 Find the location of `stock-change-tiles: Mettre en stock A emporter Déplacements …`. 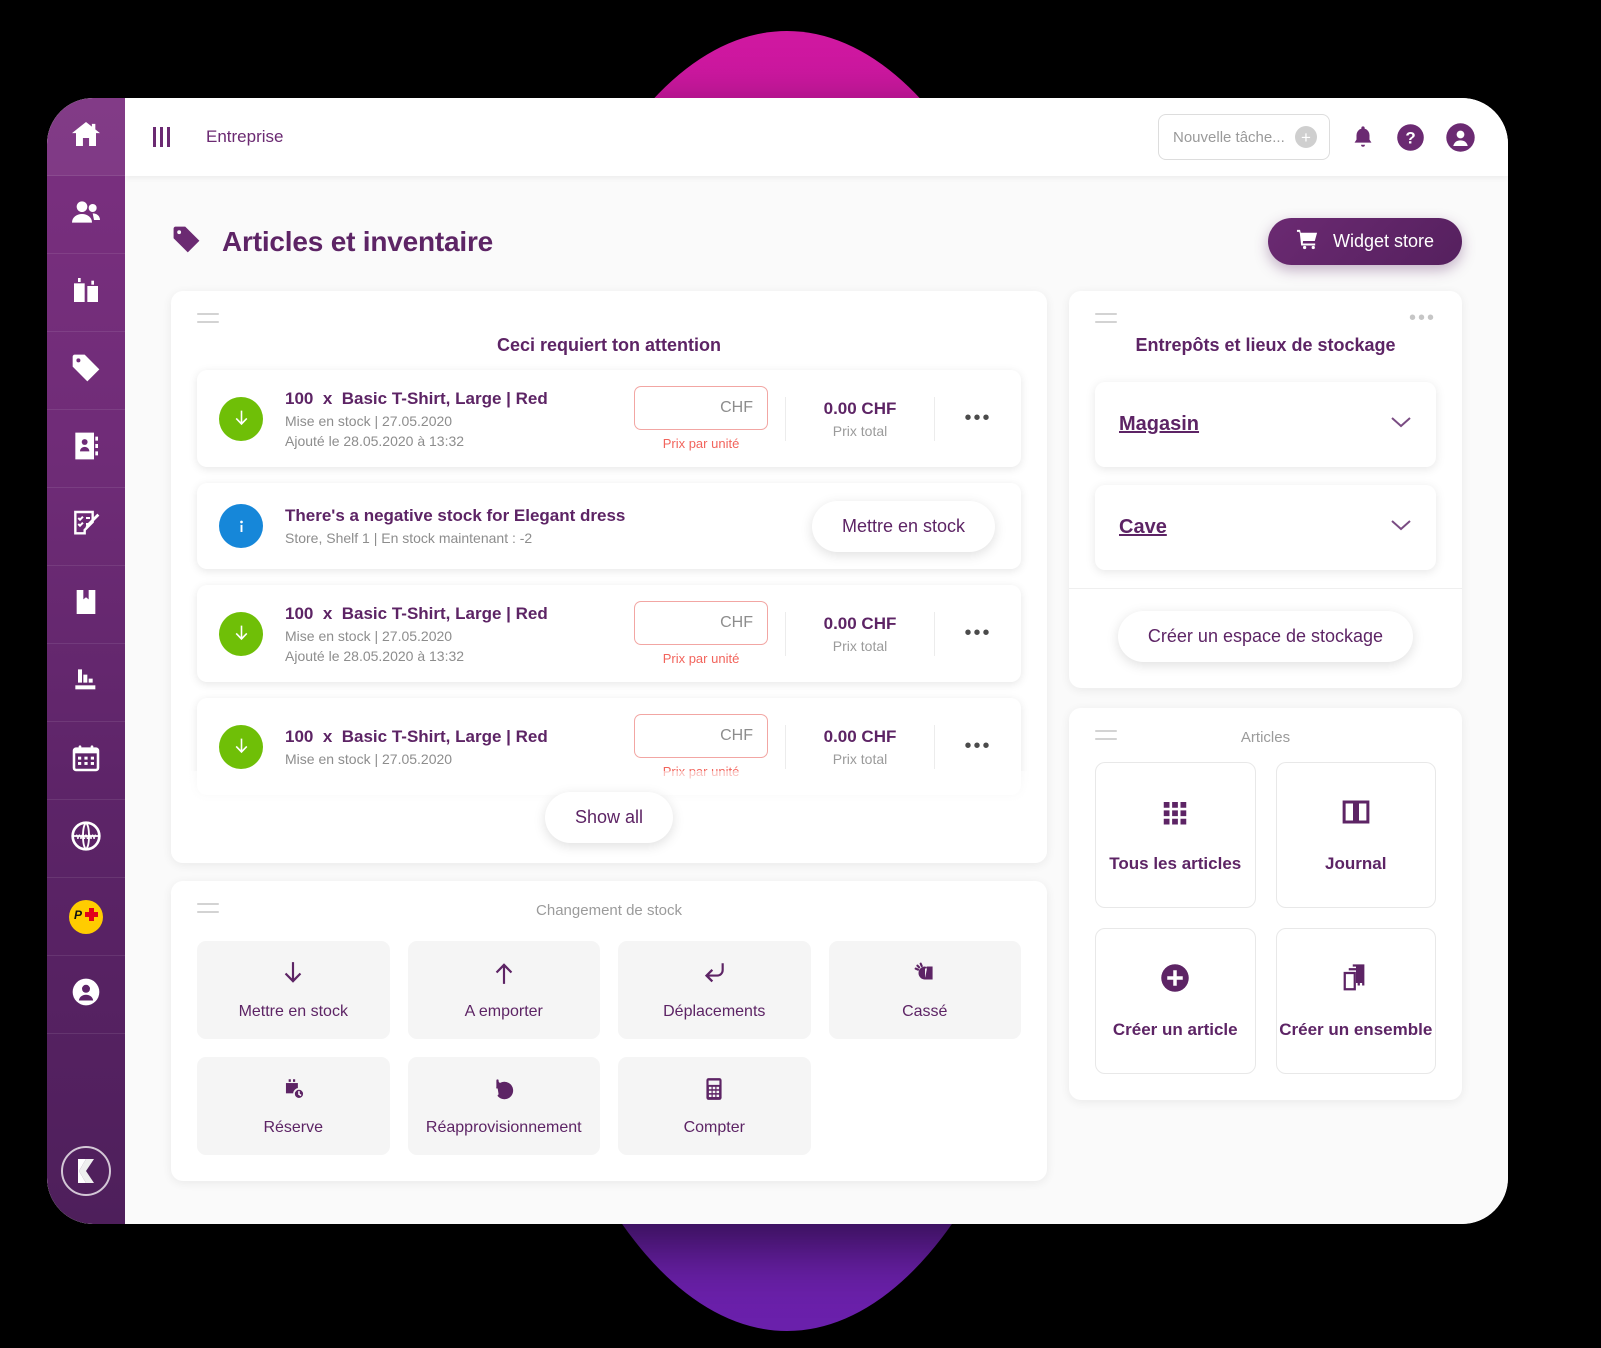

stock-change-tiles: Mettre en stock A emporter Déplacements … is located at coordinates (609, 1037).